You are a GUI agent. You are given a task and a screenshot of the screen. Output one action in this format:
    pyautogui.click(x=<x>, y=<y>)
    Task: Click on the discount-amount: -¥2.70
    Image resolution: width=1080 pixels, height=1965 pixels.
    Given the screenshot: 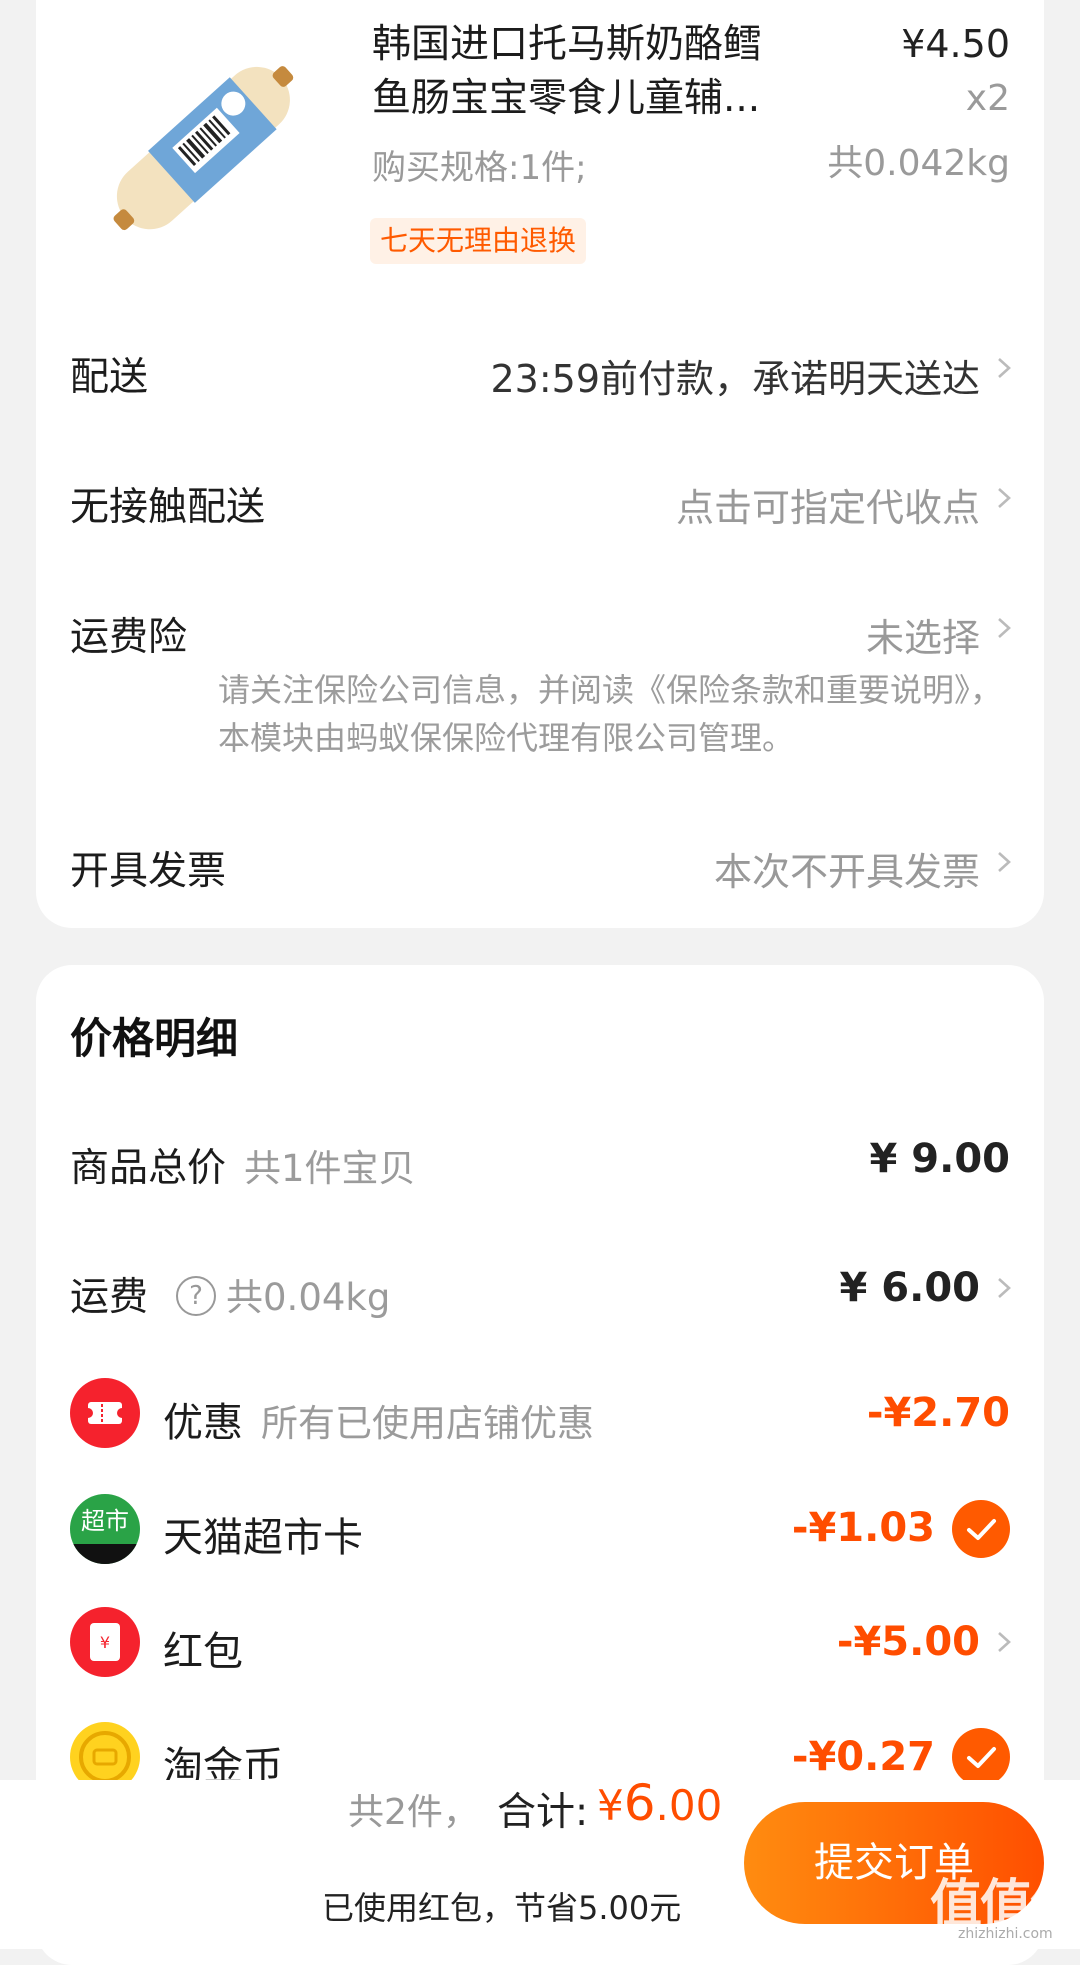 What is the action you would take?
    pyautogui.click(x=938, y=1413)
    